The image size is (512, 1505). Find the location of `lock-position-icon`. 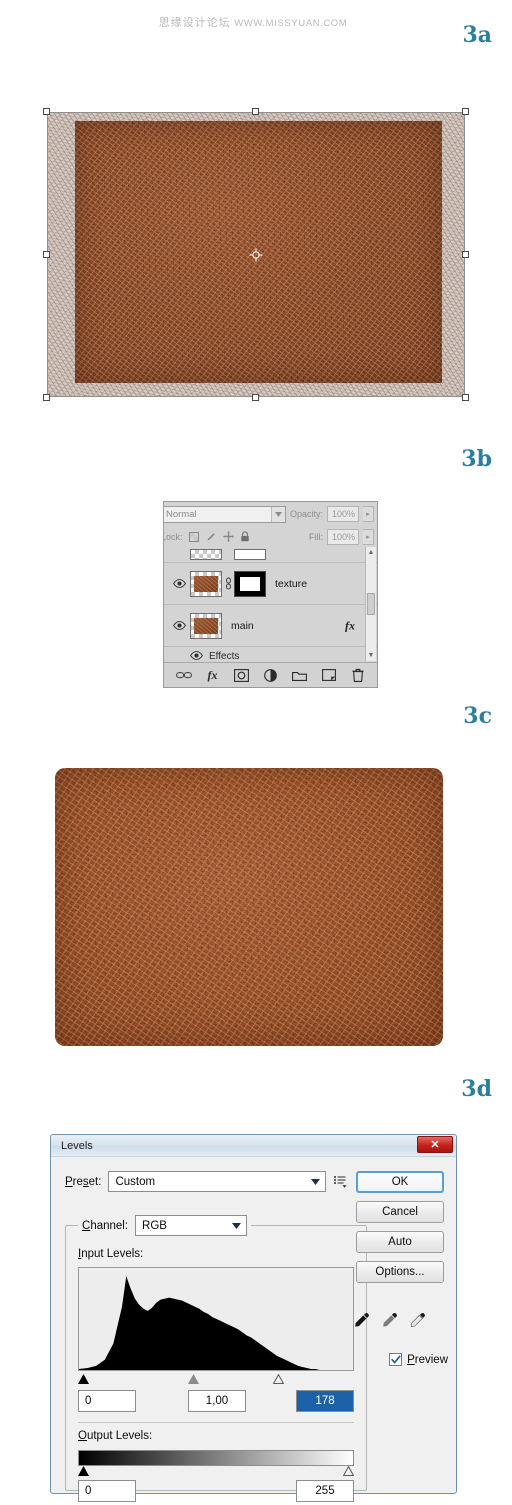

lock-position-icon is located at coordinates (228, 536).